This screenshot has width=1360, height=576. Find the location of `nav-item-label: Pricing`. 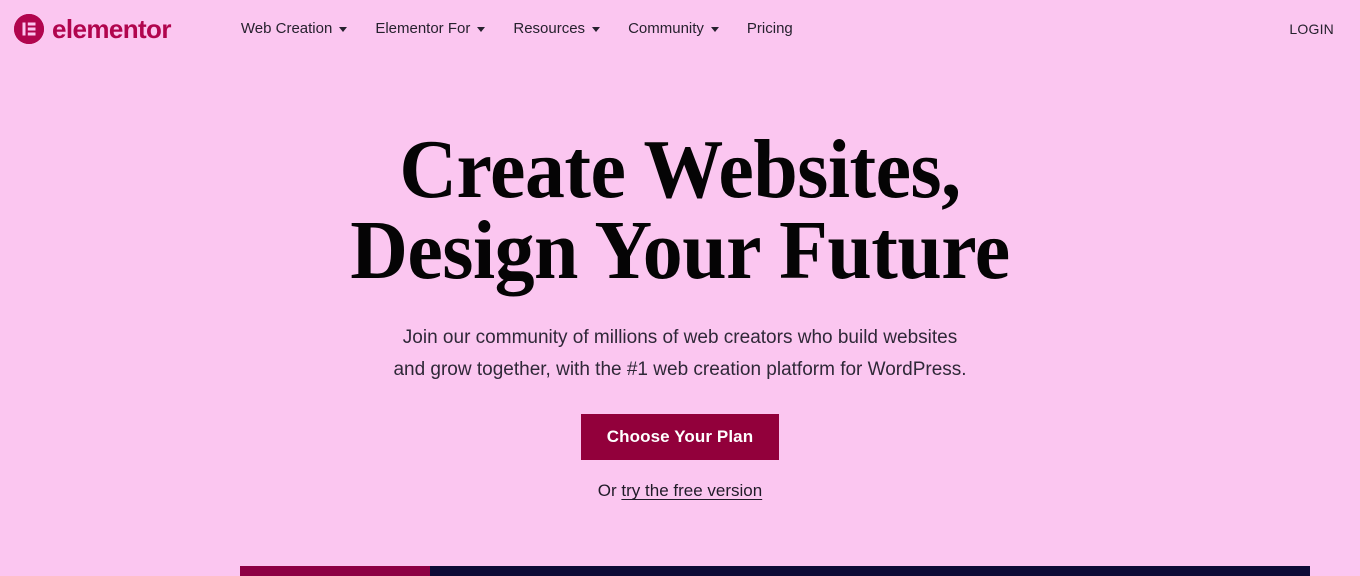

nav-item-label: Pricing is located at coordinates (769, 28).